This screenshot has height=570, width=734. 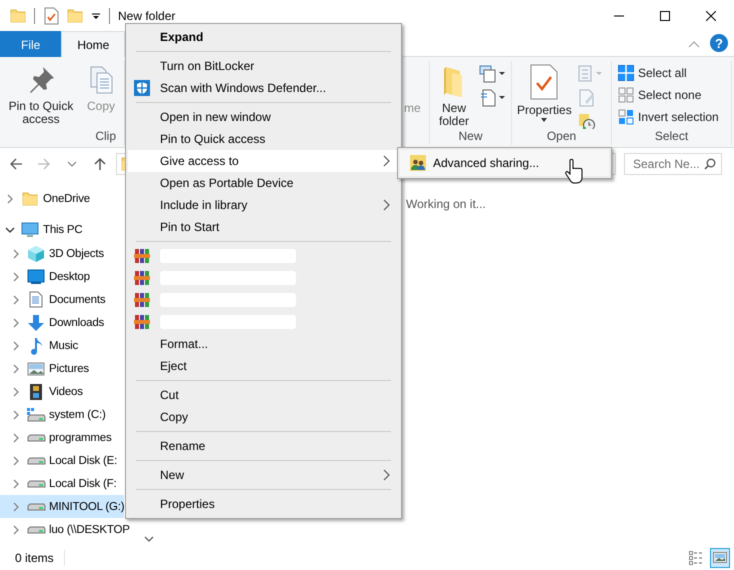 I want to click on expanded-chevron-icon, so click(x=10, y=230).